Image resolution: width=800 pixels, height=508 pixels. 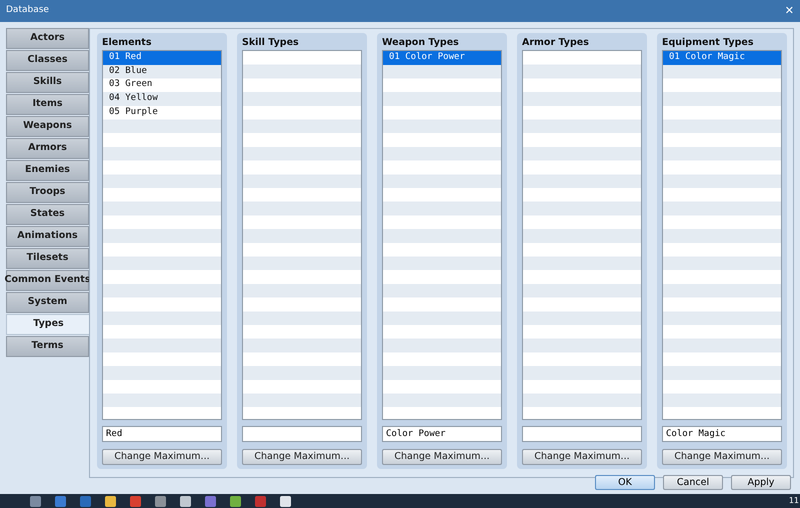 What do you see at coordinates (47, 214) in the screenshot?
I see `database-tab: States` at bounding box center [47, 214].